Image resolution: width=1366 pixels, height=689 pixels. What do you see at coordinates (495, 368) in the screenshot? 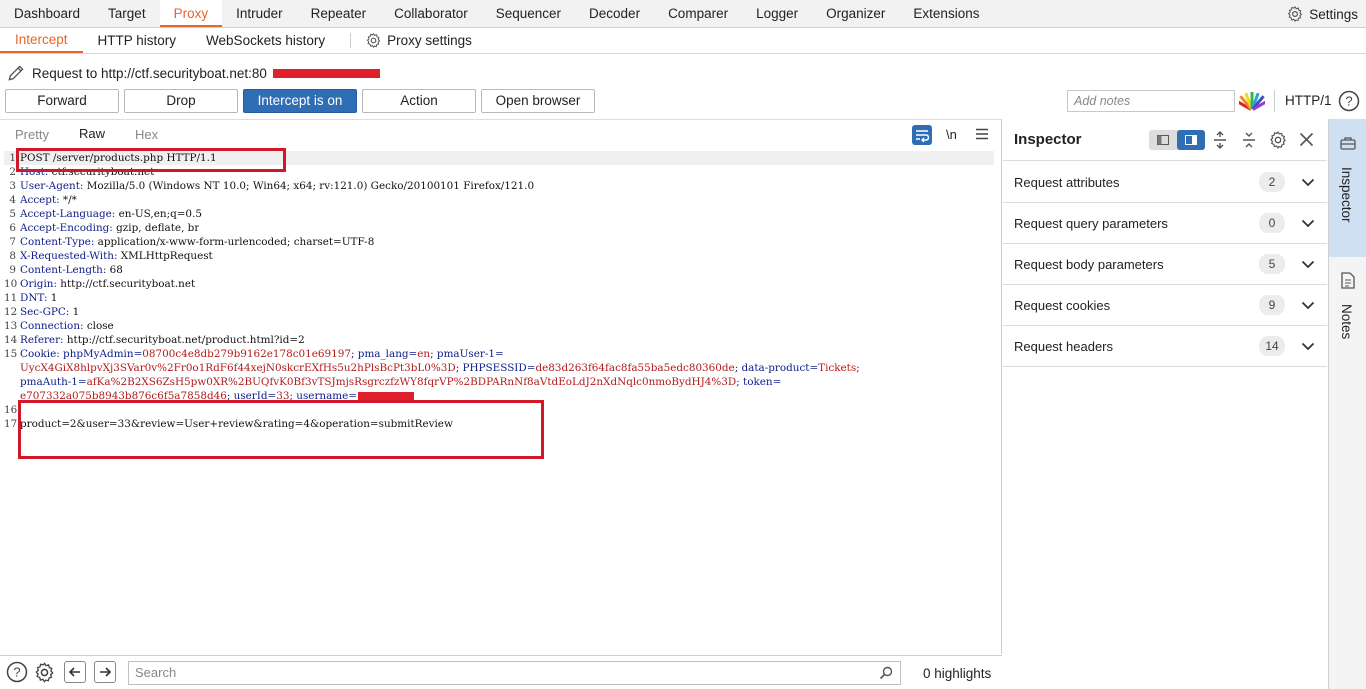
I see `cookie-name: ; PHPSESSID=` at bounding box center [495, 368].